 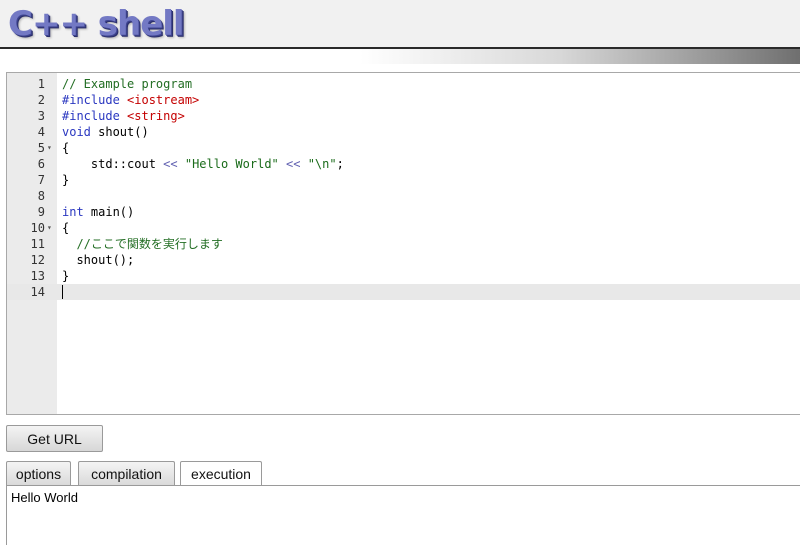 I want to click on code-text: // Example program, so click(x=127, y=84).